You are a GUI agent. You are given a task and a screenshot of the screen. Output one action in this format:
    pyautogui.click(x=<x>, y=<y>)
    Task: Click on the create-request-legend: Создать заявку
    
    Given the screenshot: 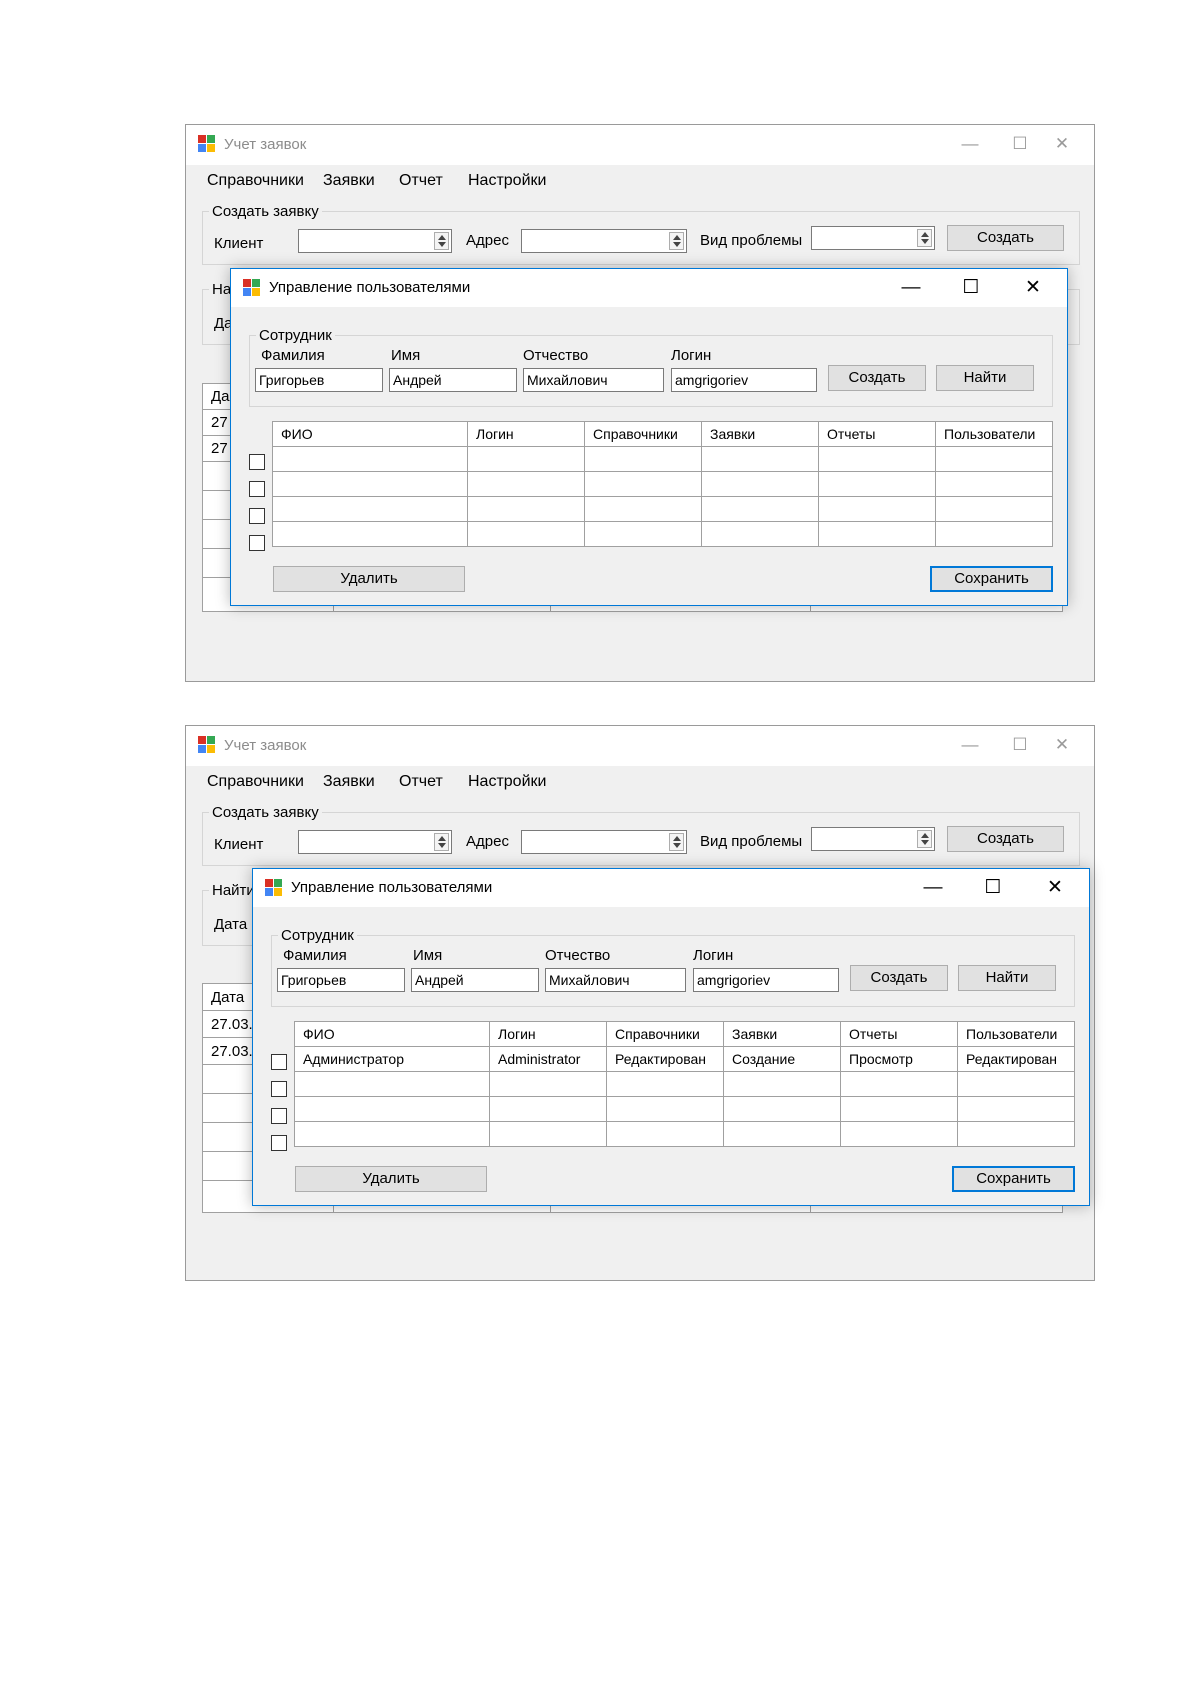 What is the action you would take?
    pyautogui.click(x=265, y=812)
    